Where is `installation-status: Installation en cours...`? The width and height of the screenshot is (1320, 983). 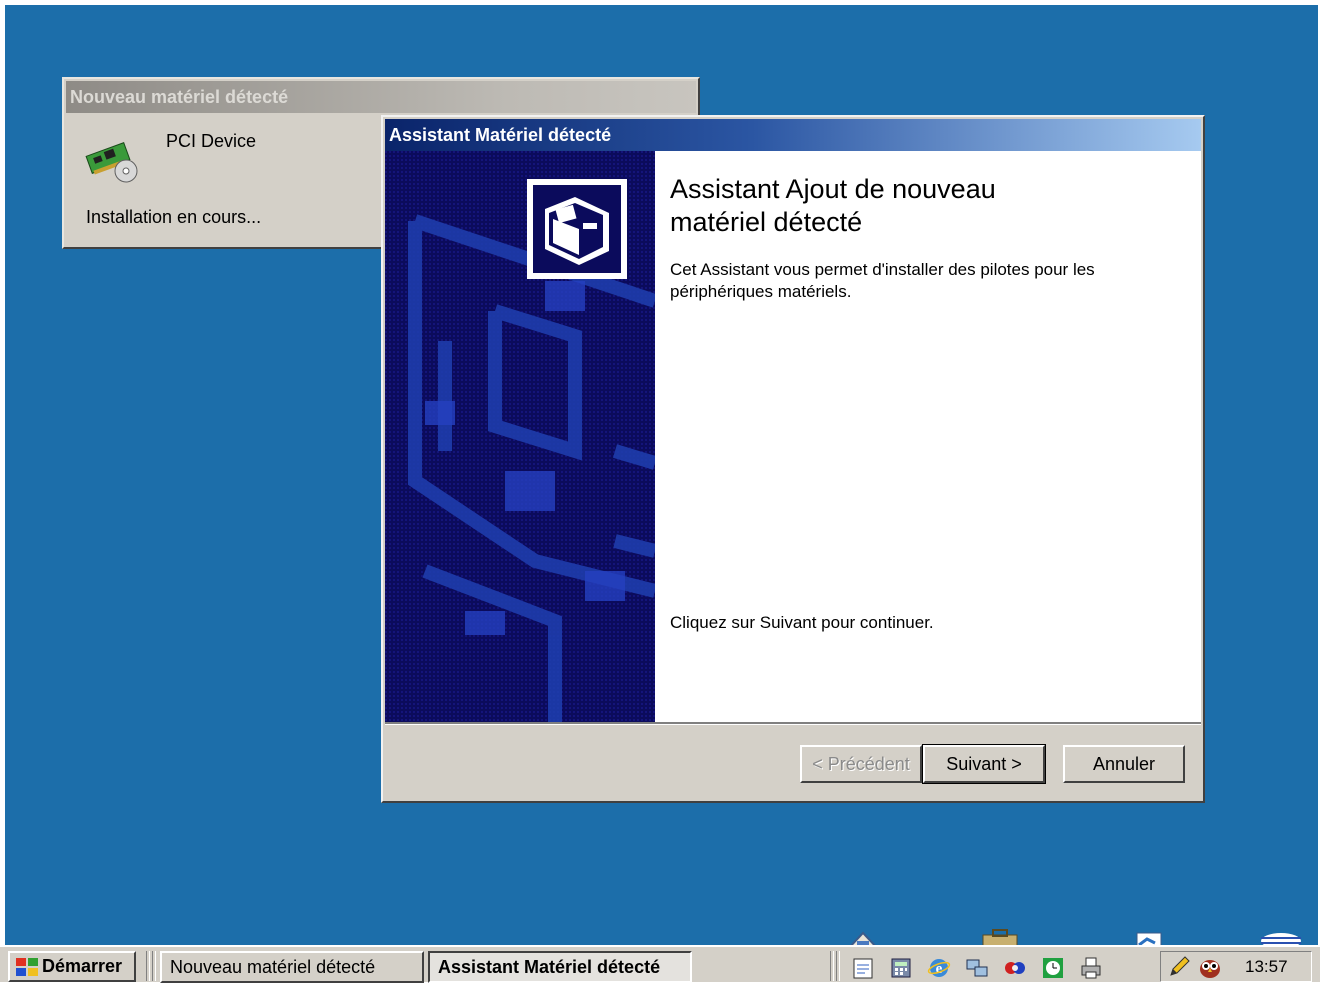
installation-status: Installation en cours... is located at coordinates (174, 217).